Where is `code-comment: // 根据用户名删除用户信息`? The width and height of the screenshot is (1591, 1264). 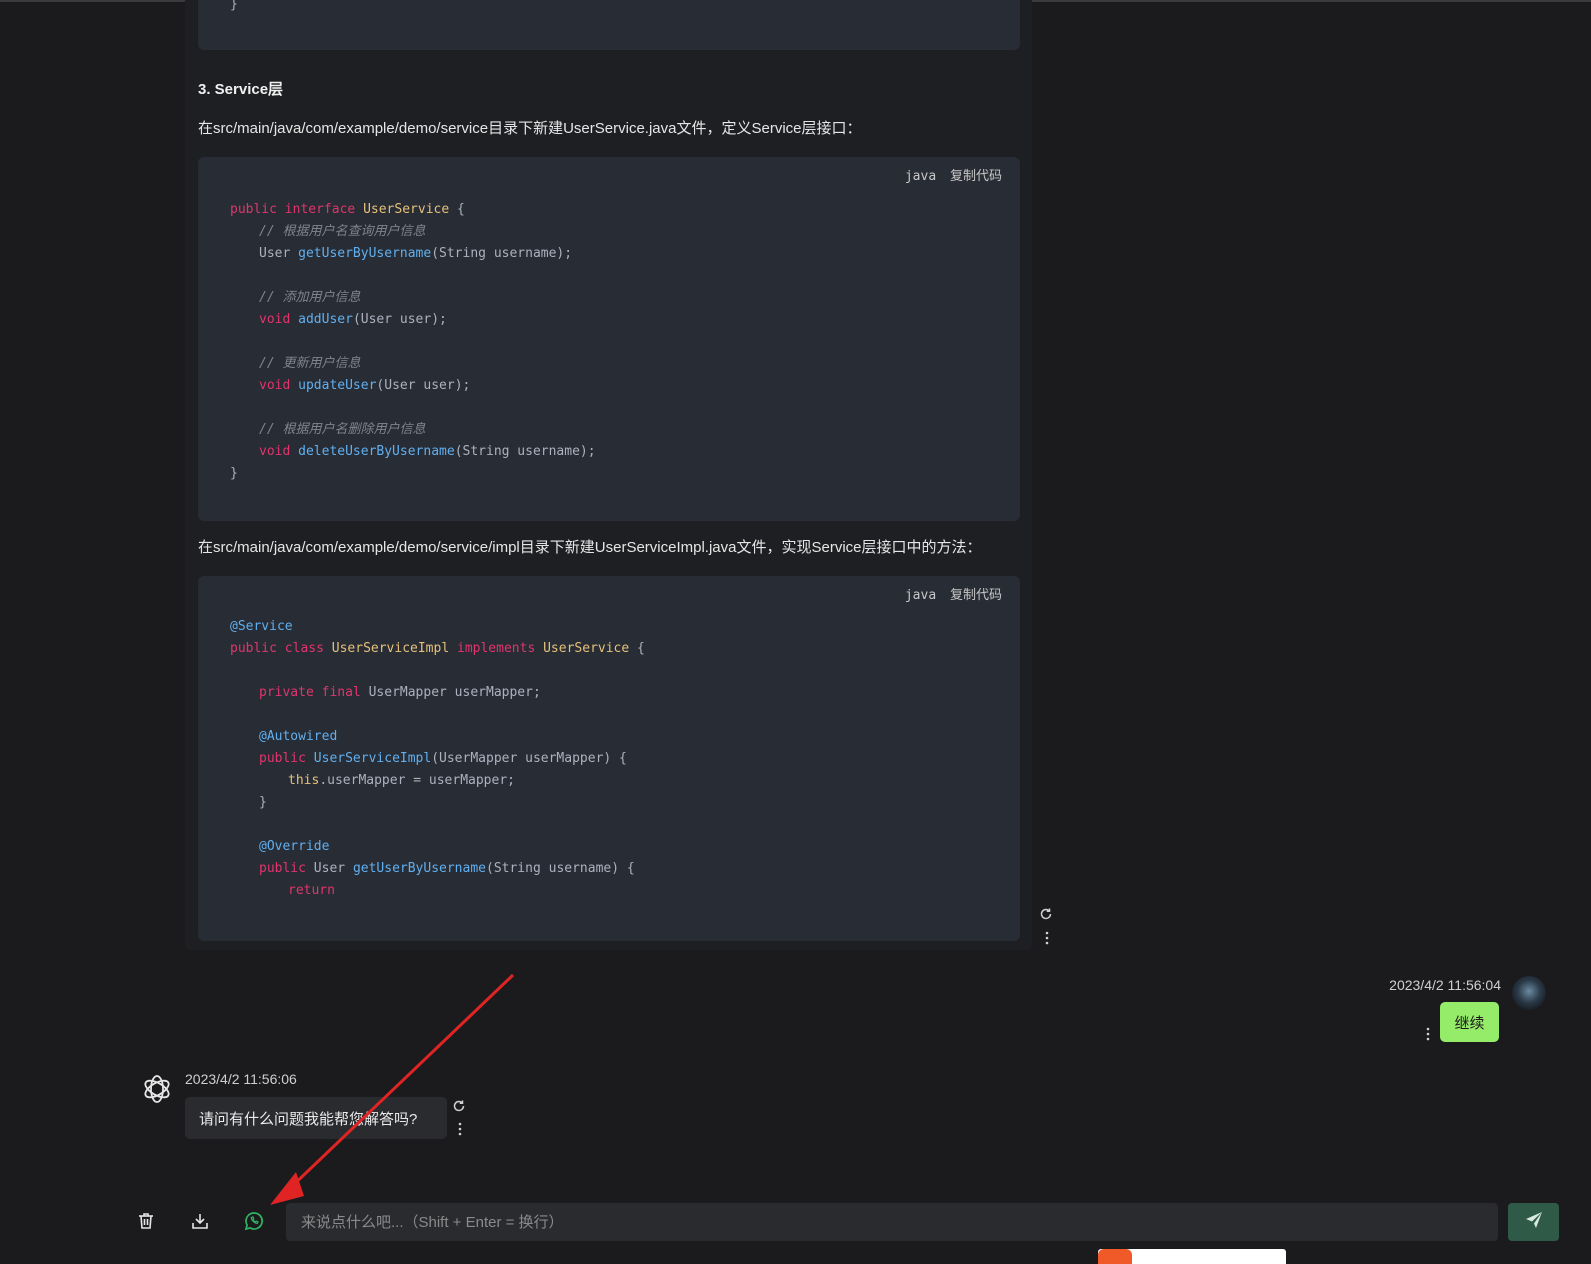 code-comment: // 根据用户名删除用户信息 is located at coordinates (342, 429).